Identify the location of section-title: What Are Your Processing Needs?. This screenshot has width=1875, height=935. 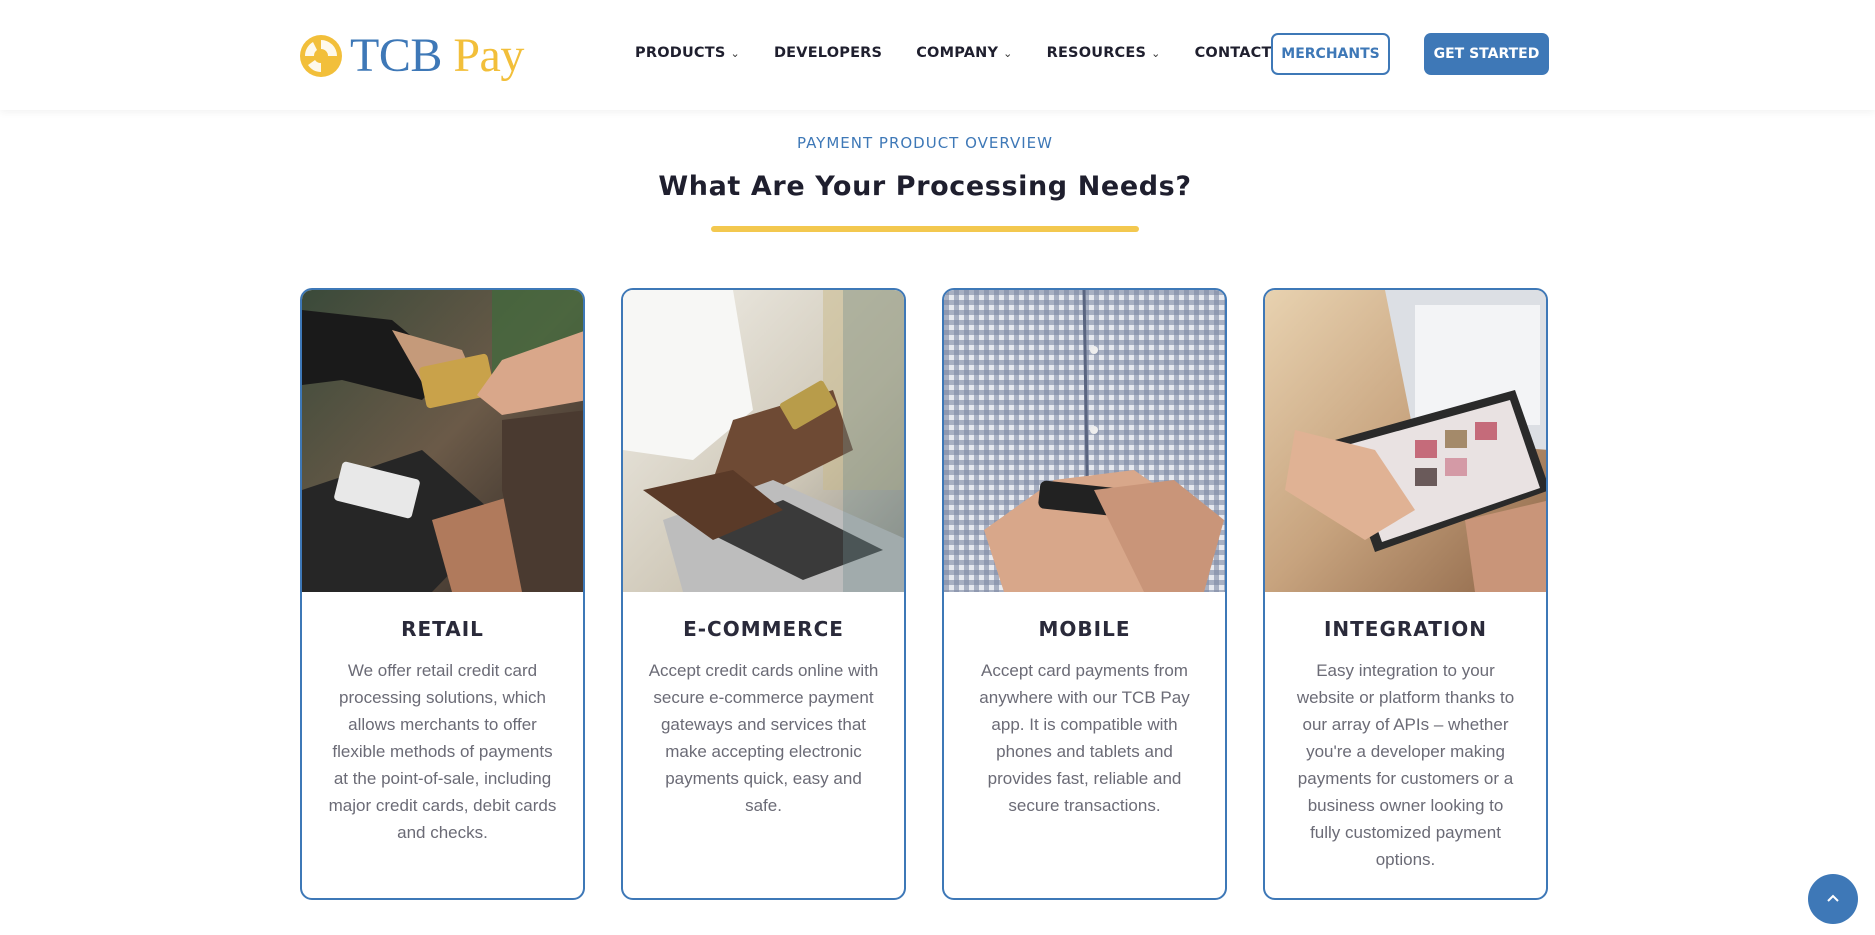
(925, 186).